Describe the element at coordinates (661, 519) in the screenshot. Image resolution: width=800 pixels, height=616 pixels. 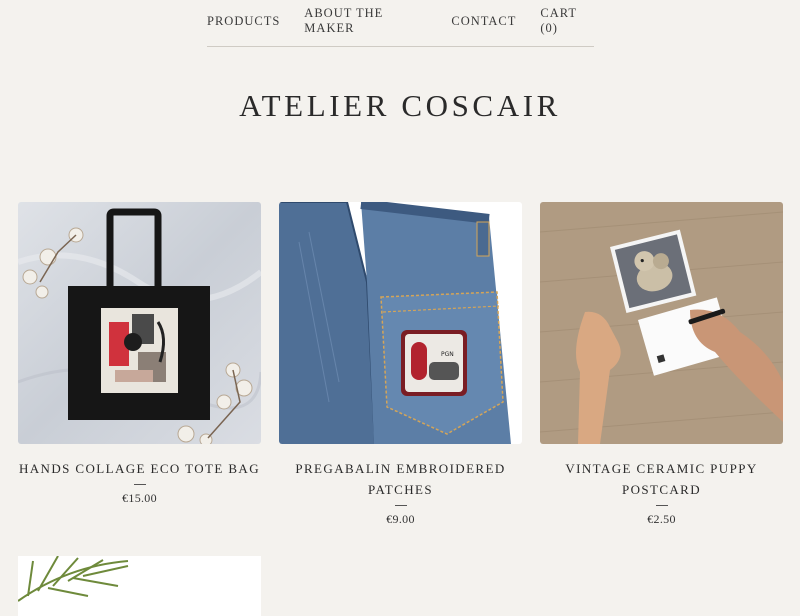
I see `product-price: €2.50` at that location.